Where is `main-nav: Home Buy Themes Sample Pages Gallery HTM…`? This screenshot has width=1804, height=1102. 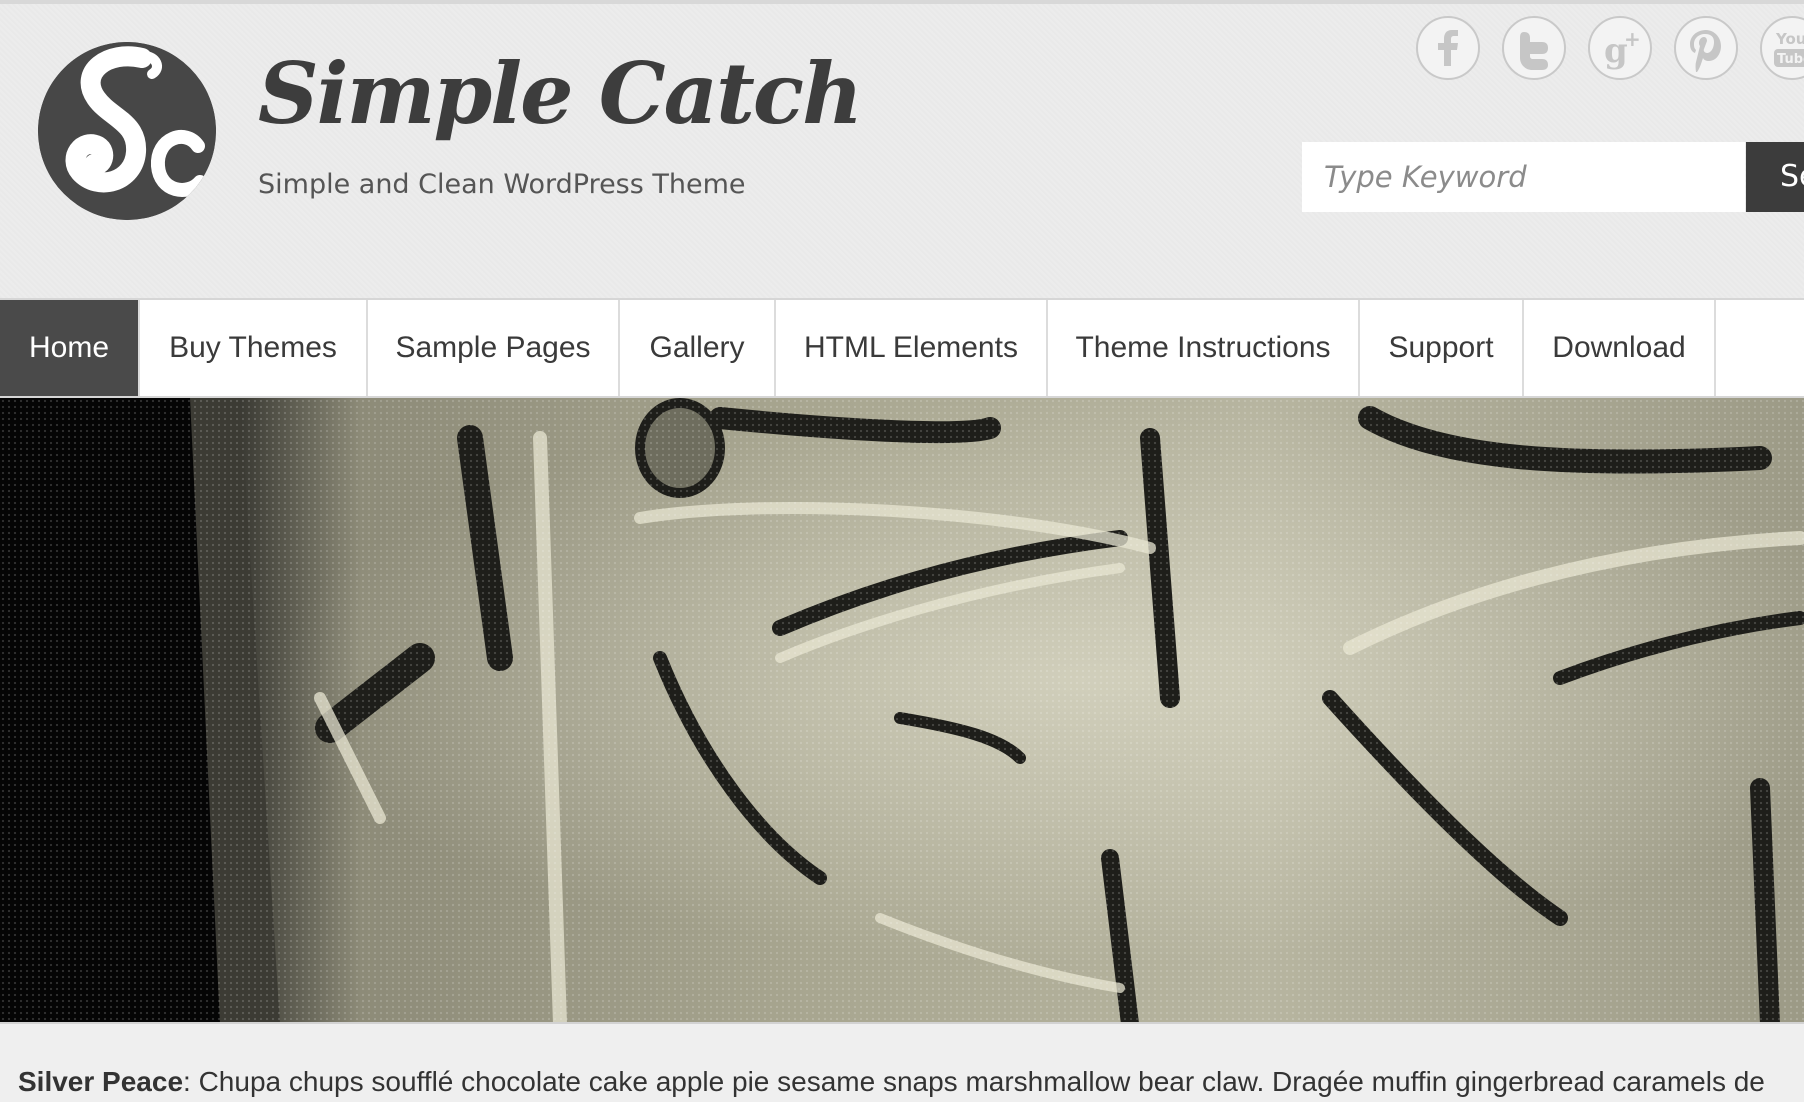
main-nav: Home Buy Themes Sample Pages Gallery HTM… is located at coordinates (902, 348).